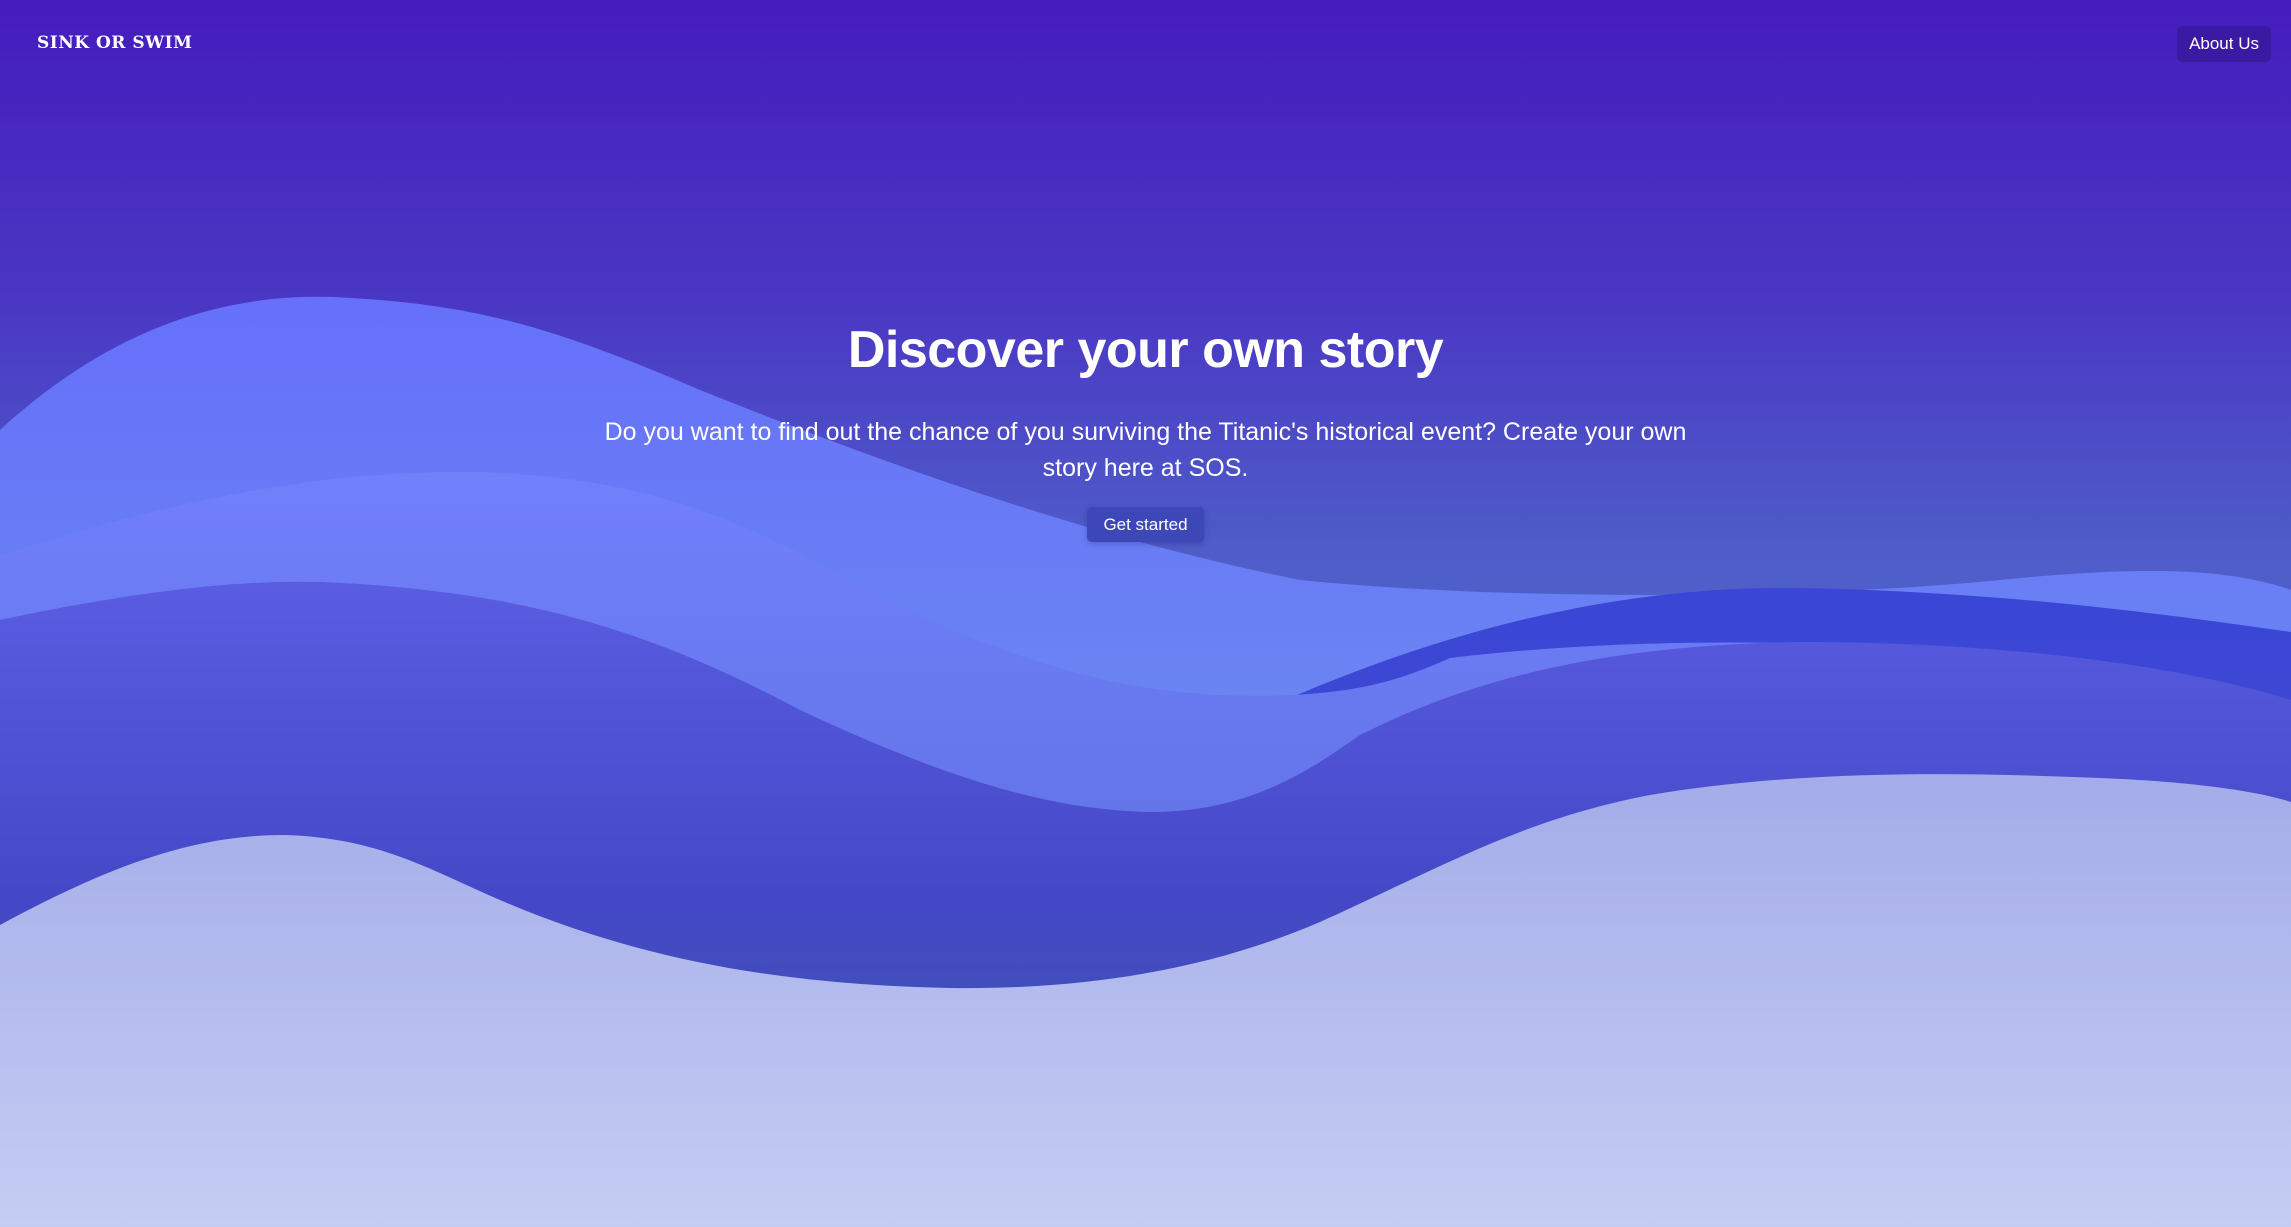 This screenshot has width=2291, height=1227. I want to click on get-started-button: Get started, so click(1145, 524).